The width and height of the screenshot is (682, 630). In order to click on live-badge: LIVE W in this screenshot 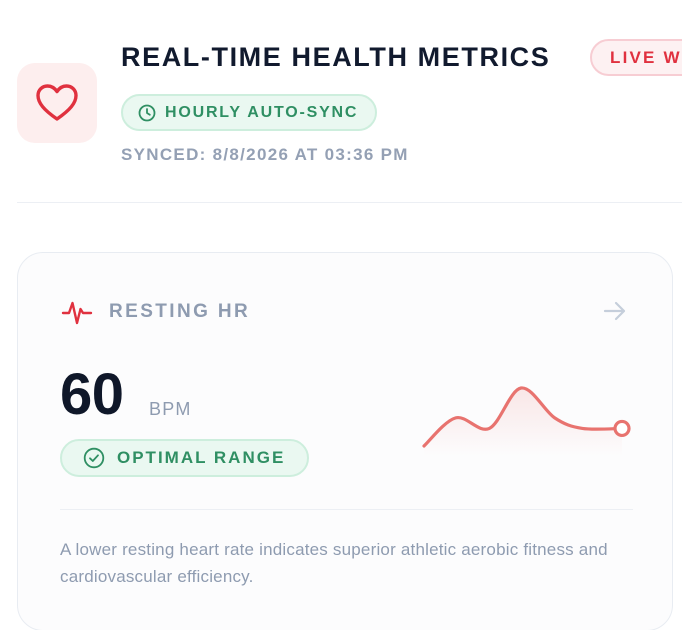, I will do `click(636, 57)`.